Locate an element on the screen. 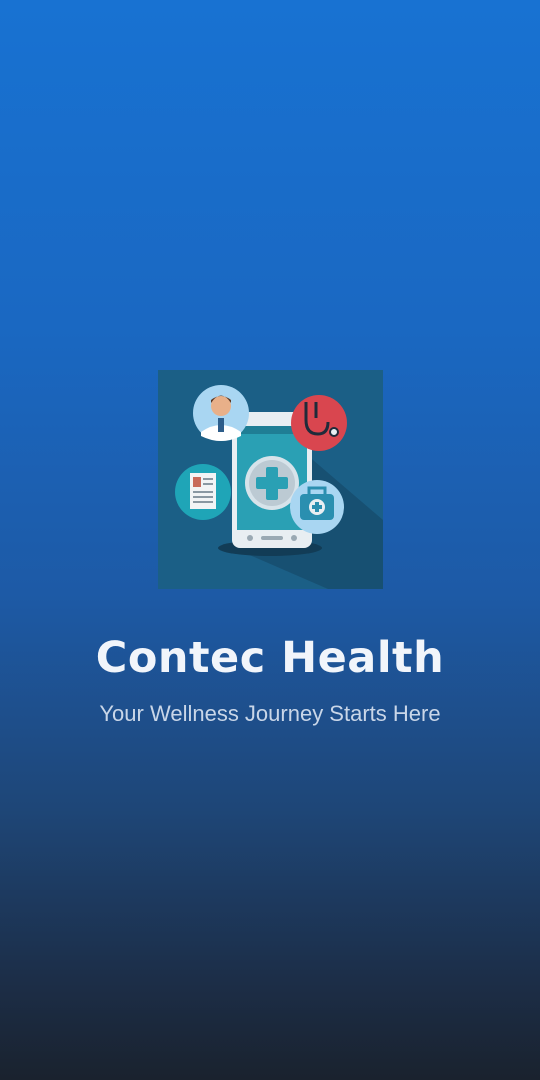 The width and height of the screenshot is (540, 1080). patient-record-icon is located at coordinates (203, 492).